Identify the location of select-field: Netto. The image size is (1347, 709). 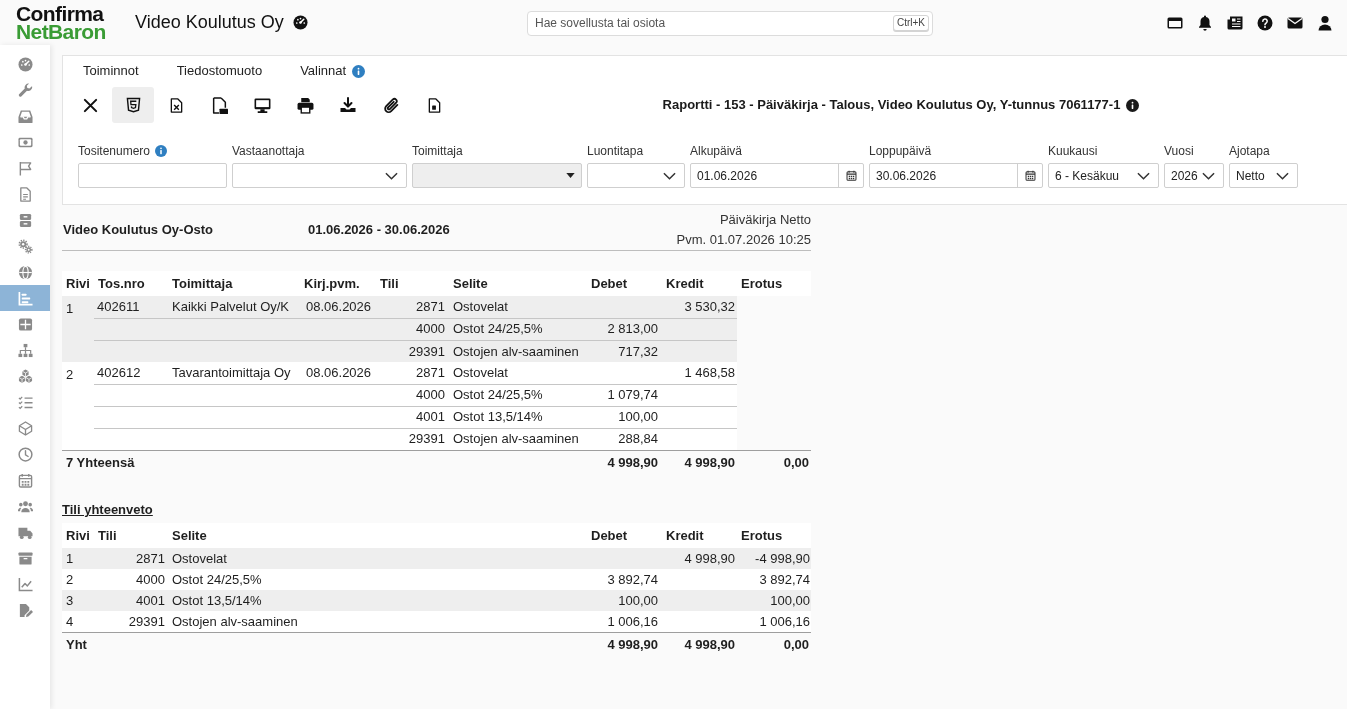
(1263, 175).